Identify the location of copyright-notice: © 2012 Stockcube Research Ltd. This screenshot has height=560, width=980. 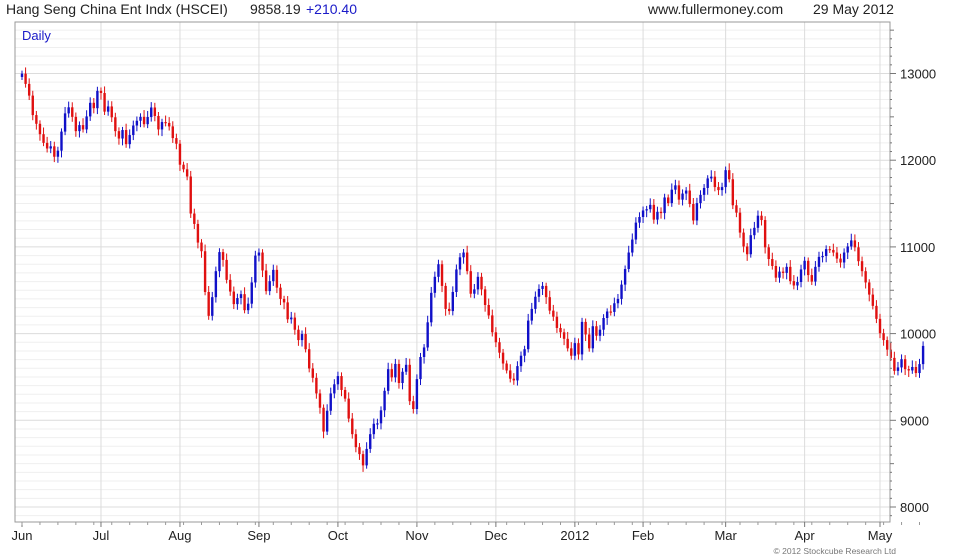
(834, 551).